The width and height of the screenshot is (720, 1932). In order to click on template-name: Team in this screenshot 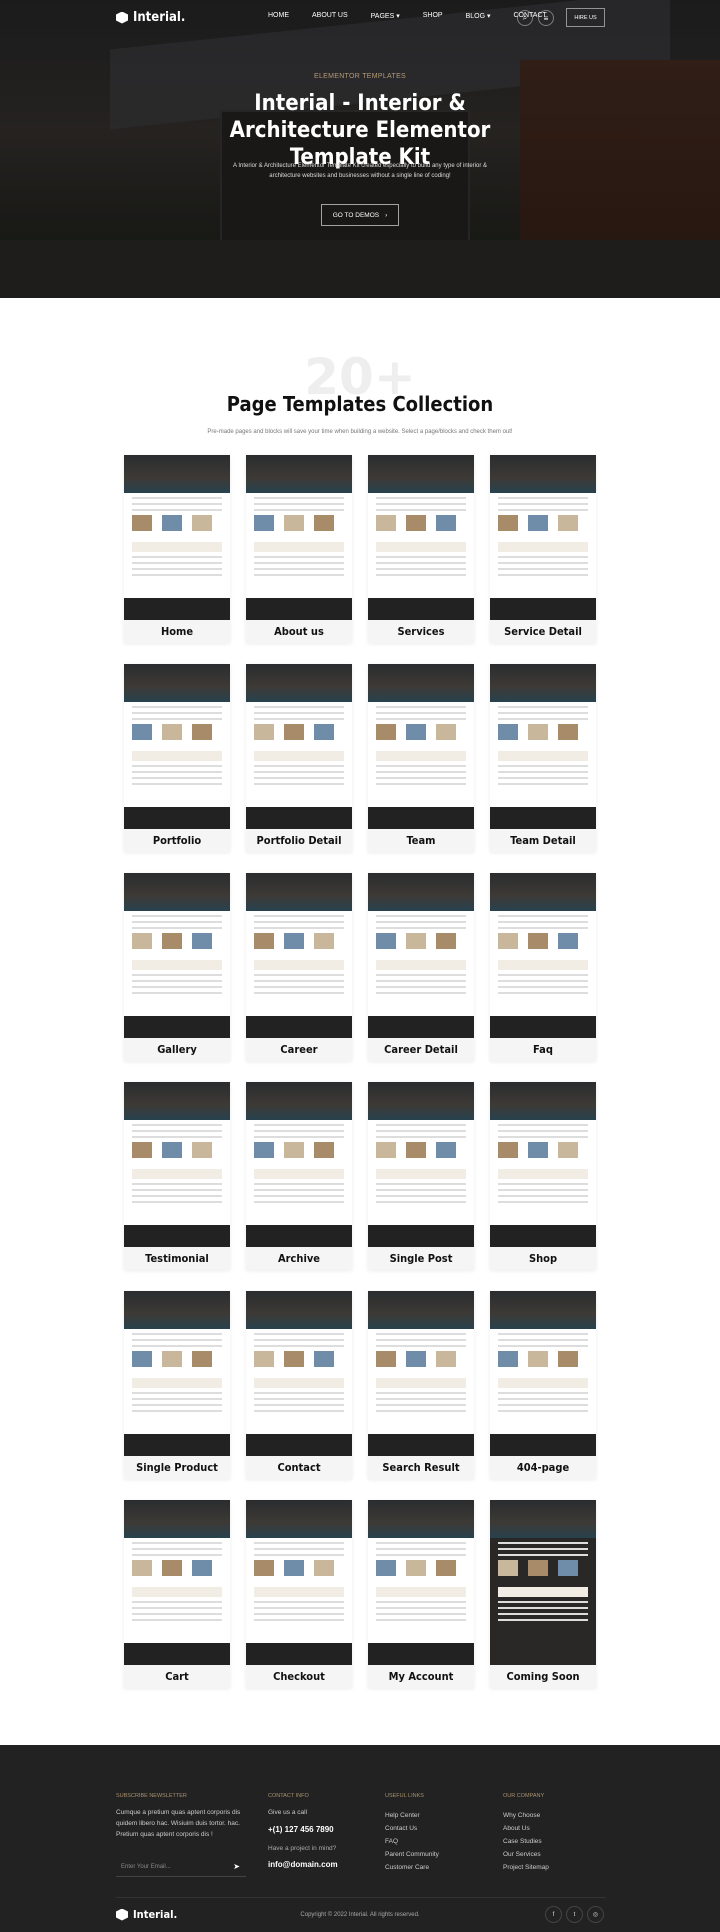, I will do `click(421, 840)`.